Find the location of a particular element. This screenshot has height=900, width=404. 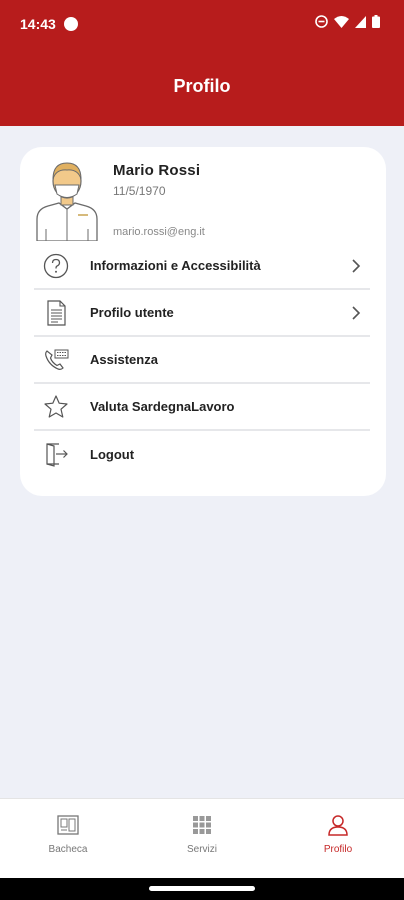

question-circle-icon is located at coordinates (56, 266).